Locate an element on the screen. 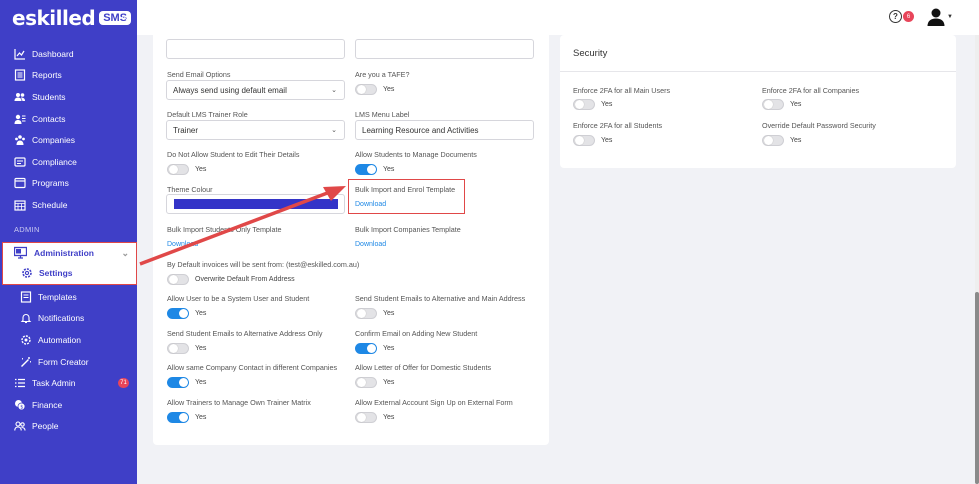  sidebar-item-automation: Automation is located at coordinates (68, 340).